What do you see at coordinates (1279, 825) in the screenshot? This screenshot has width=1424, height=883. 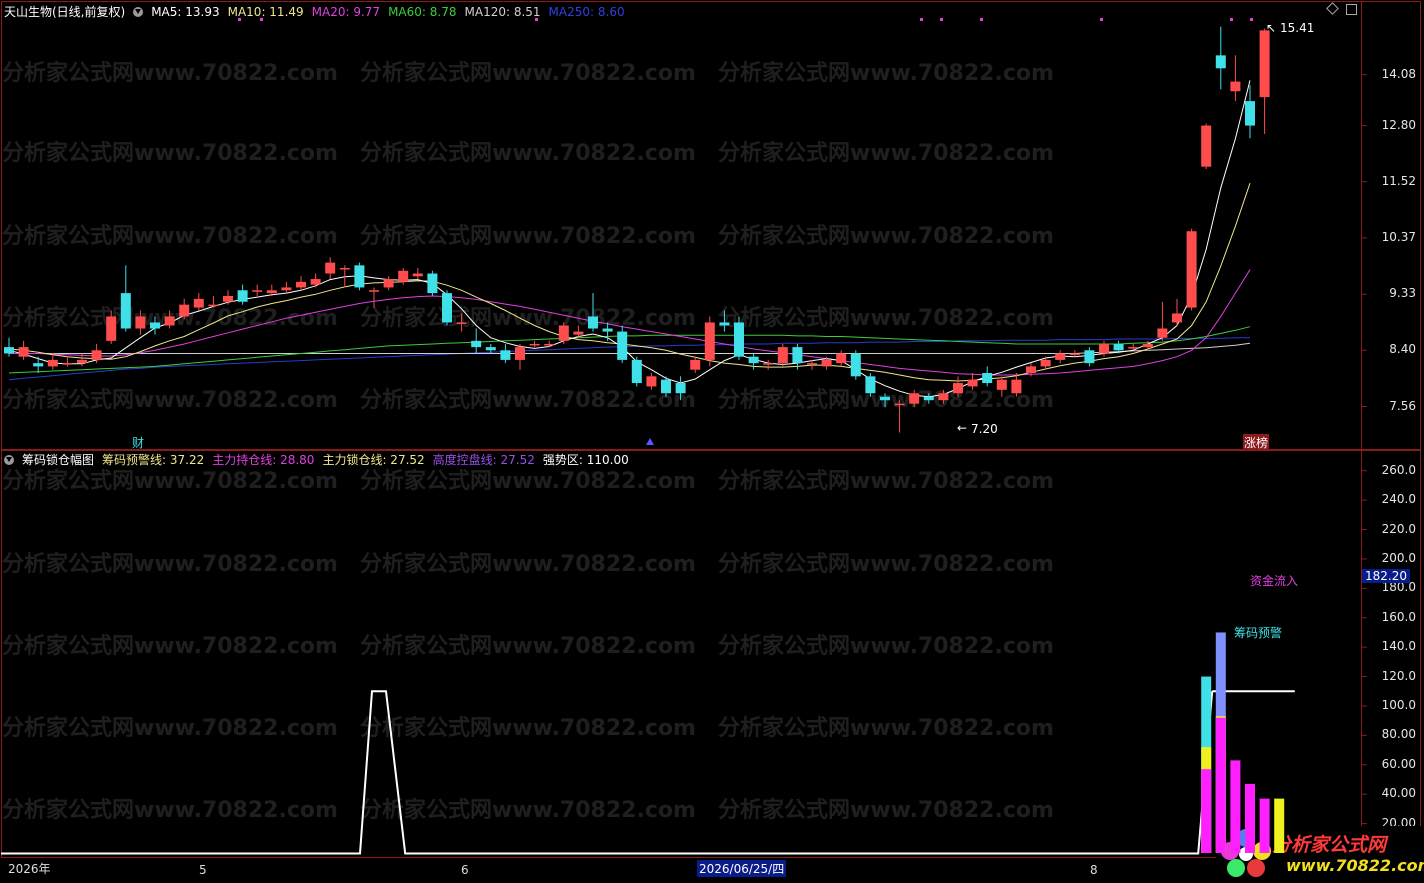 I see `indicator-bar-yellow` at bounding box center [1279, 825].